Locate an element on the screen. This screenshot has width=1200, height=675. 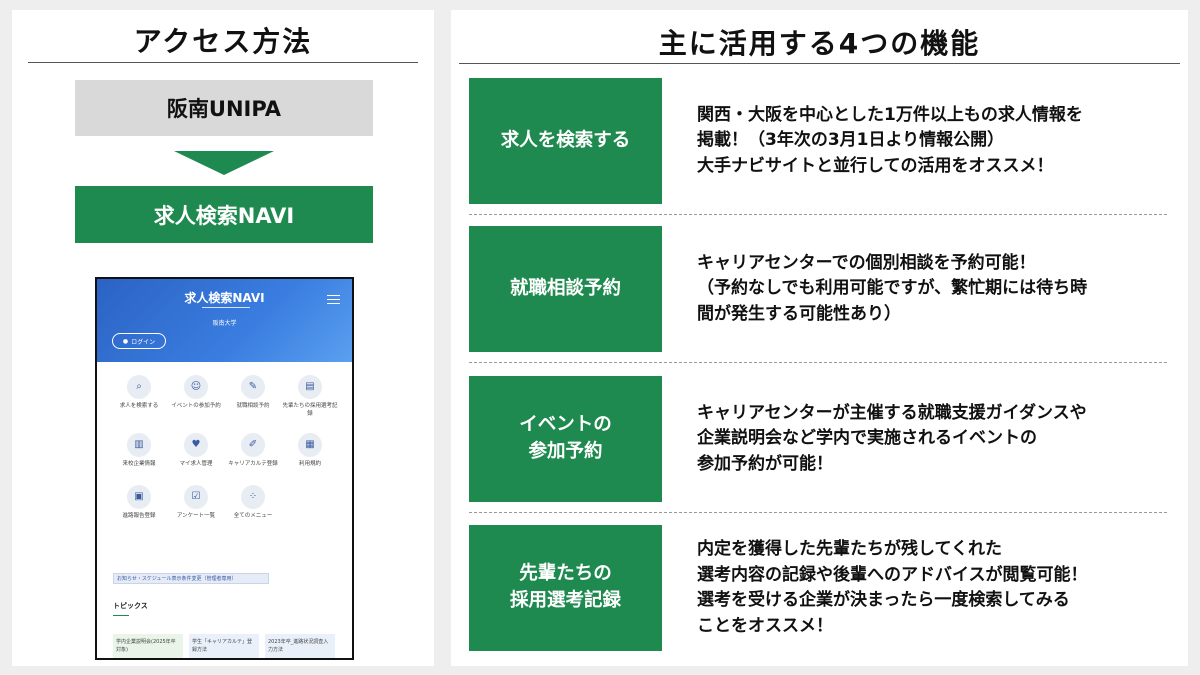
user-icon: ● is located at coordinates (125, 341).